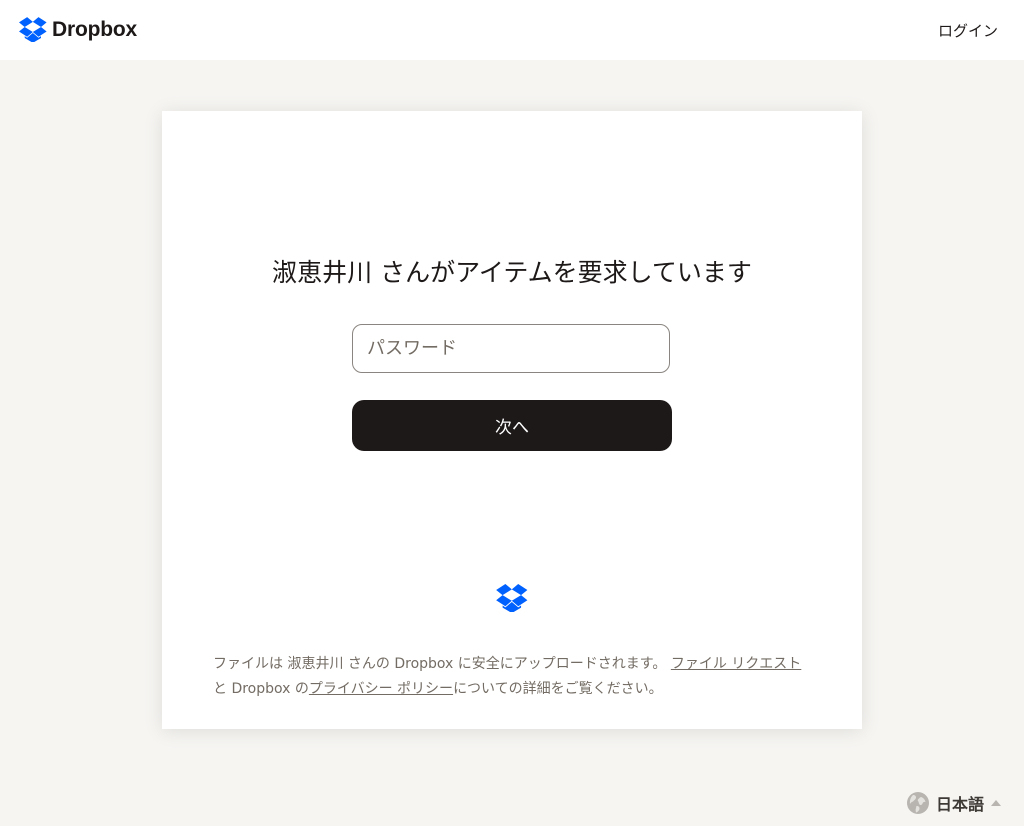  I want to click on dropbox-logo: Dropbox, so click(78, 29).